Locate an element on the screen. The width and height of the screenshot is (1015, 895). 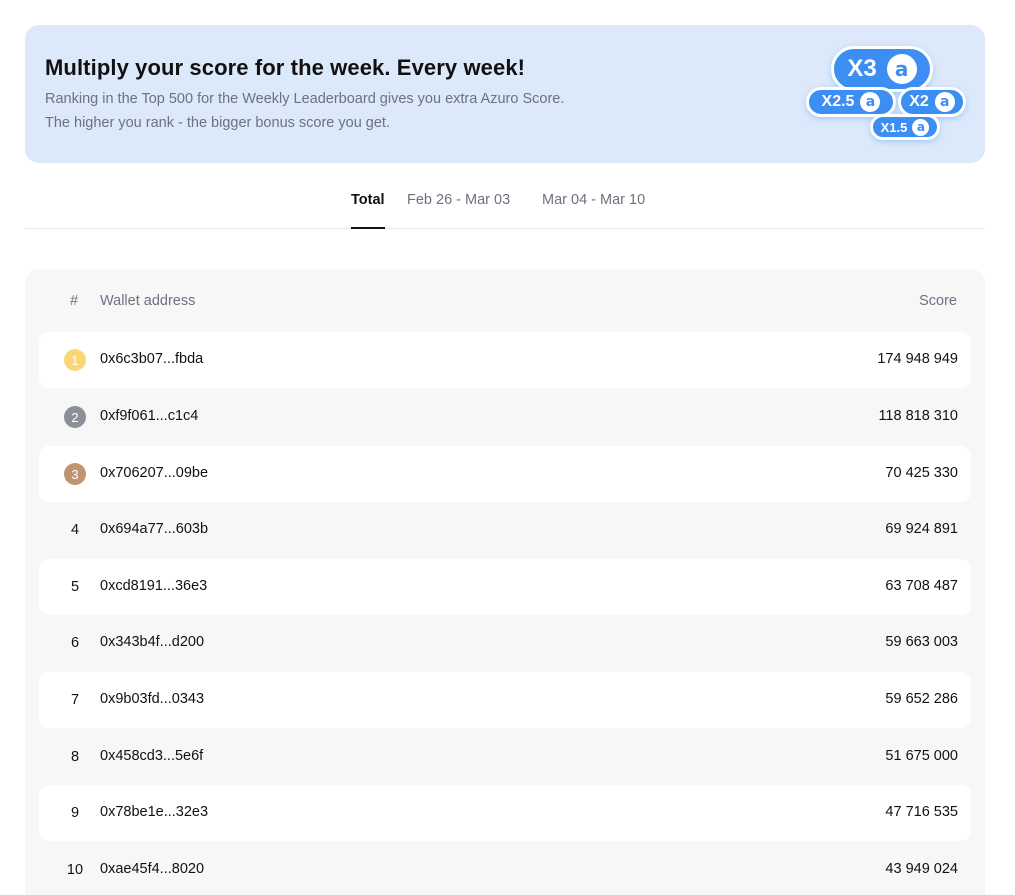
multiplier-badge-x1-5: X1.5 a is located at coordinates (905, 127).